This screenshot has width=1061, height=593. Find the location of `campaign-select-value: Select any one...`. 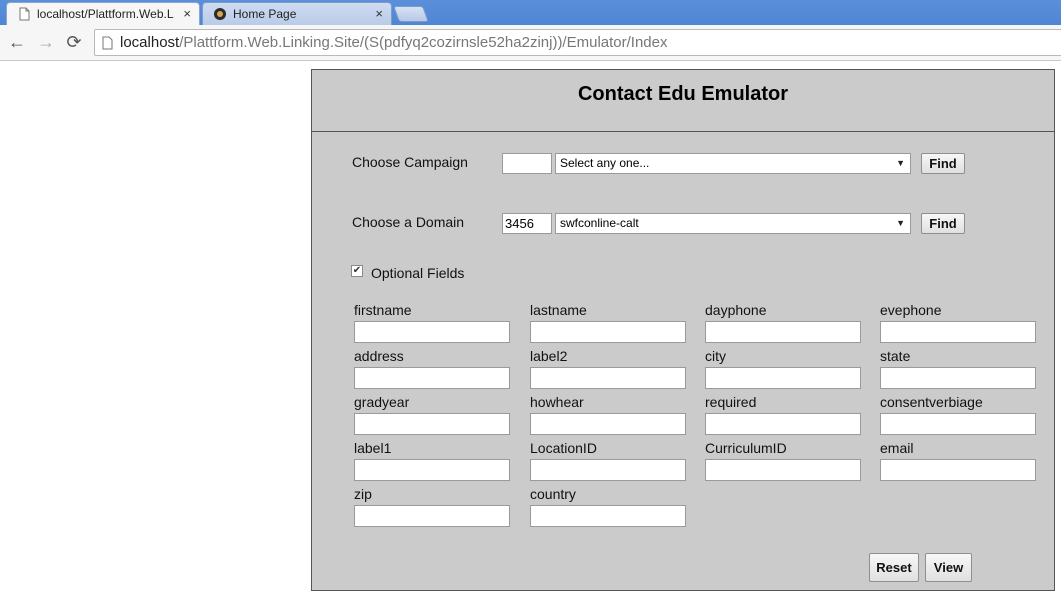

campaign-select-value: Select any one... is located at coordinates (605, 163).